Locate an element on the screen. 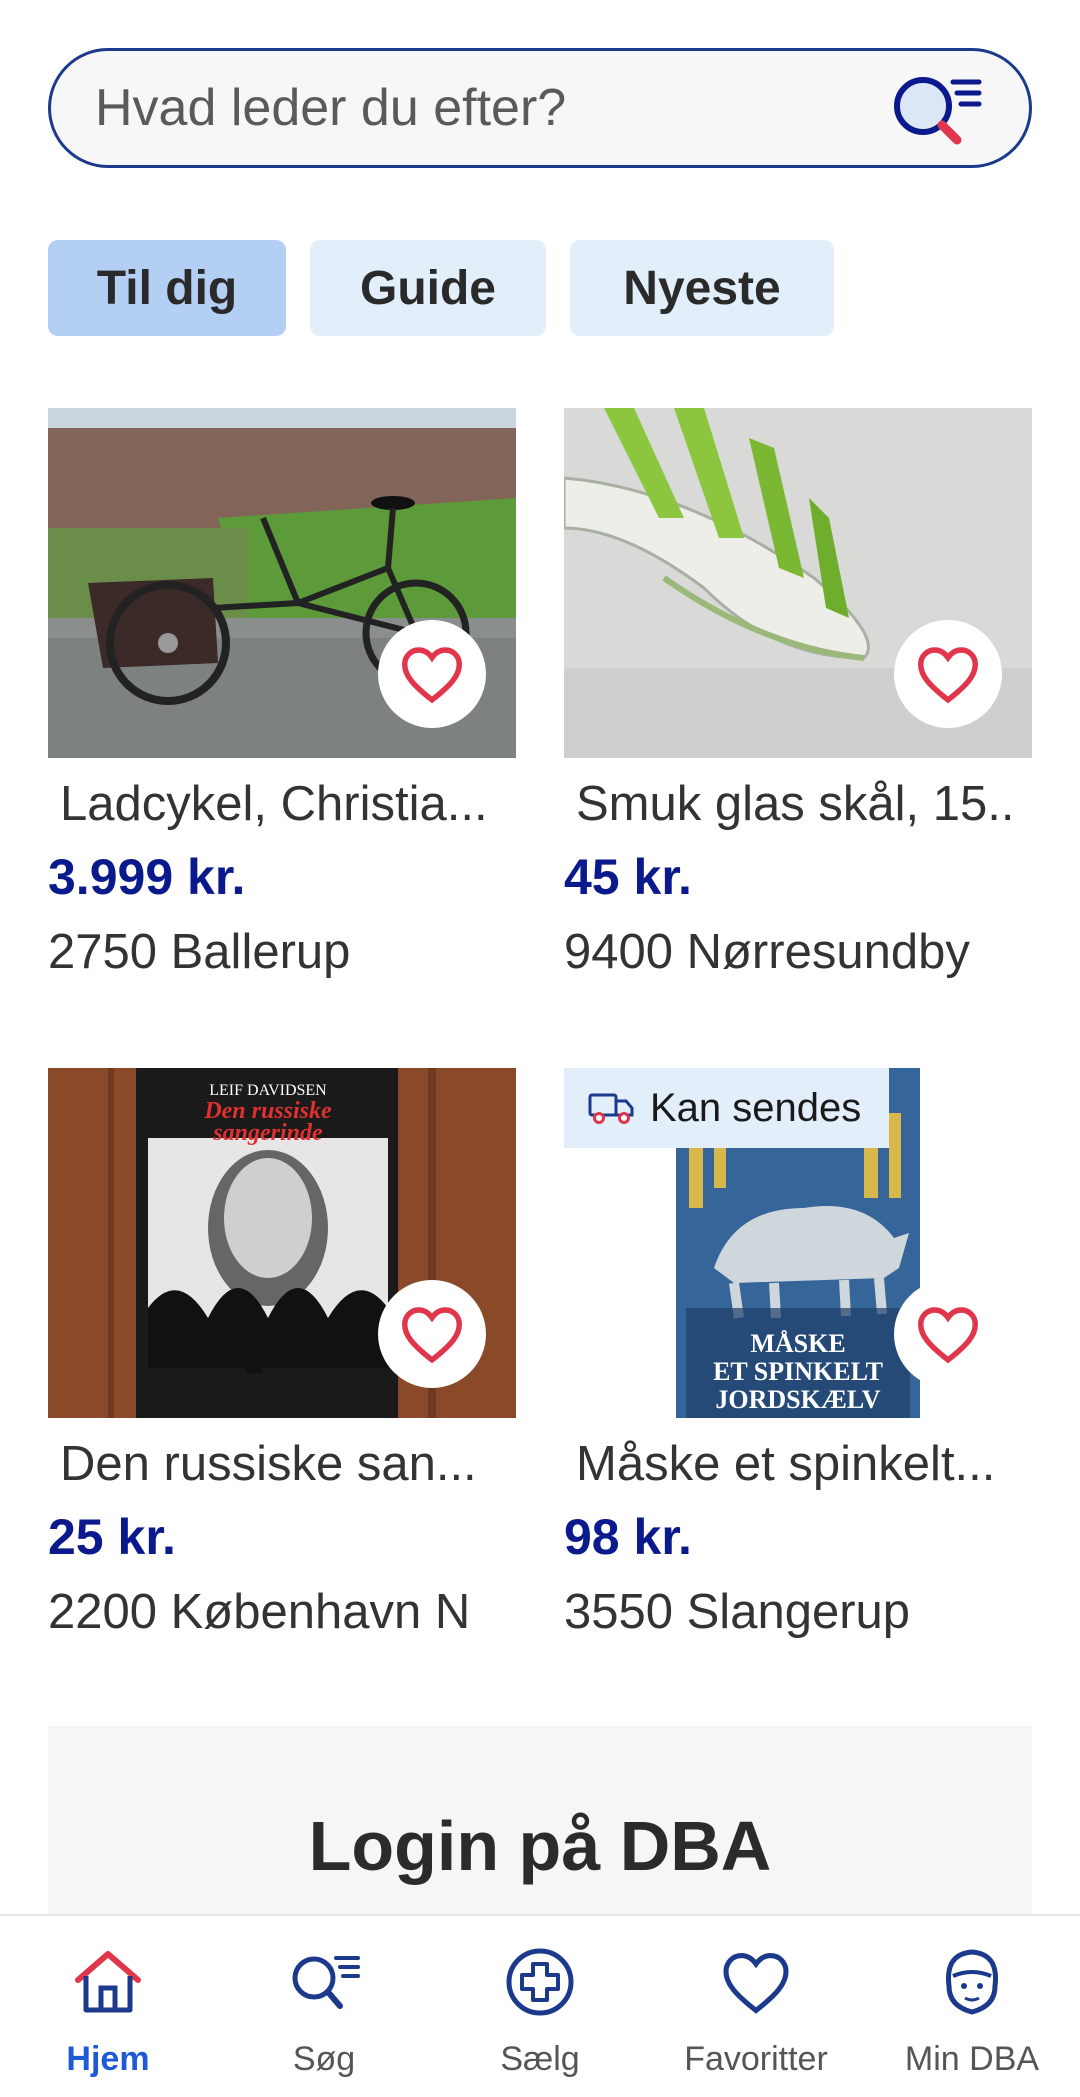  book-cover-title: MÅSKE ET SPINKELT JORDSKÆLV is located at coordinates (798, 1372).